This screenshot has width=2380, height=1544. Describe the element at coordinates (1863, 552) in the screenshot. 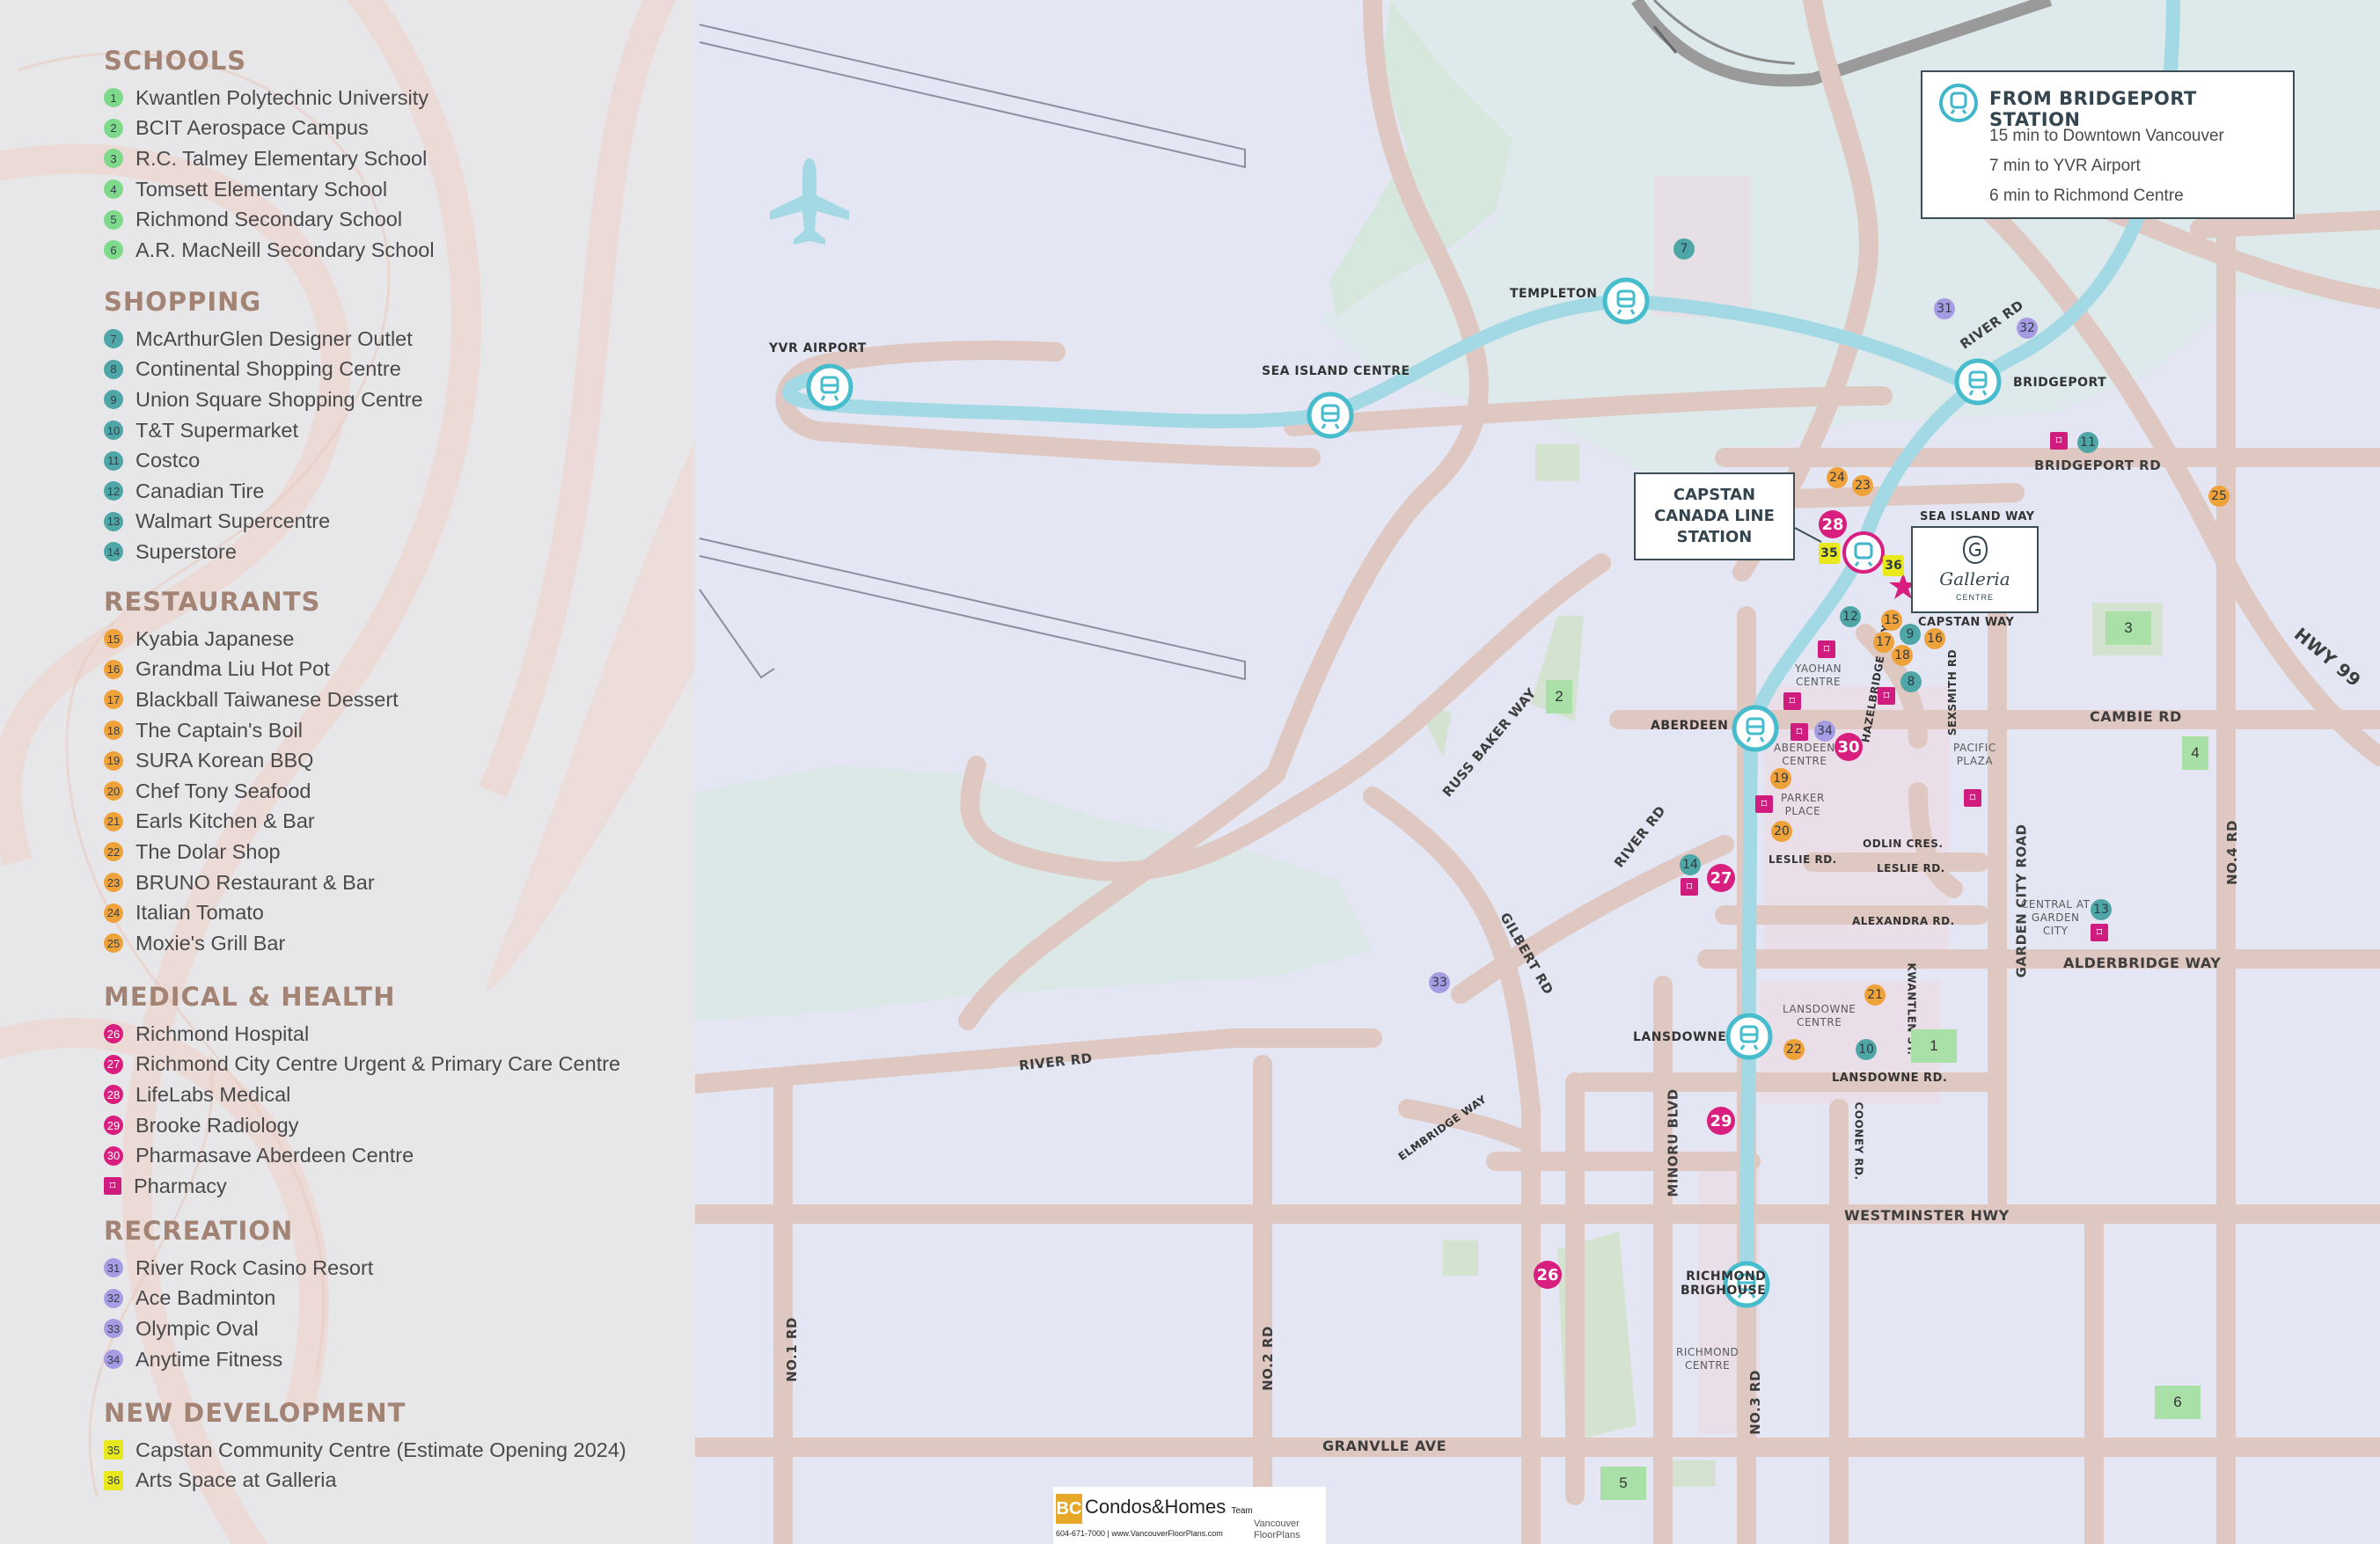

I see `capstan-station-icon` at that location.